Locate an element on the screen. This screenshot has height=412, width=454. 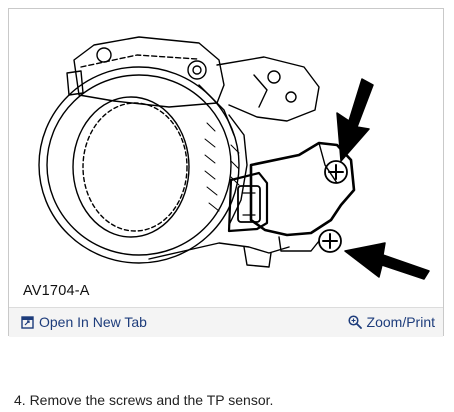
open-in-new-tab-label: Open In New Tab is located at coordinates (93, 322).